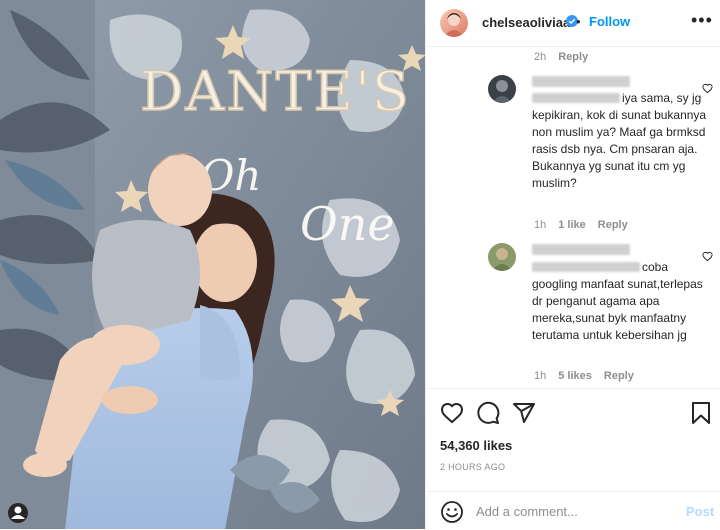  Describe the element at coordinates (572, 225) in the screenshot. I see `comment-likes: 1 like` at that location.